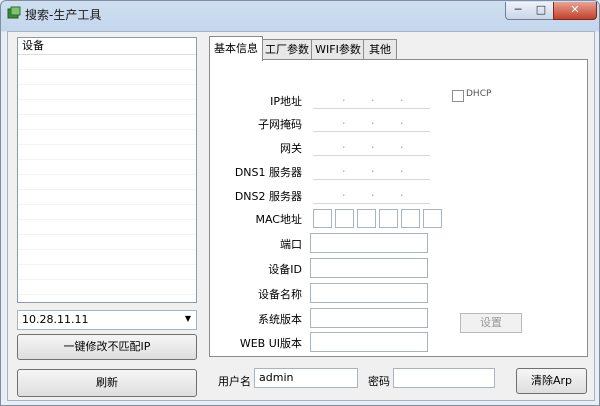 Image resolution: width=600 pixels, height=406 pixels. What do you see at coordinates (278, 219) in the screenshot?
I see `mac-label: MAC地址` at bounding box center [278, 219].